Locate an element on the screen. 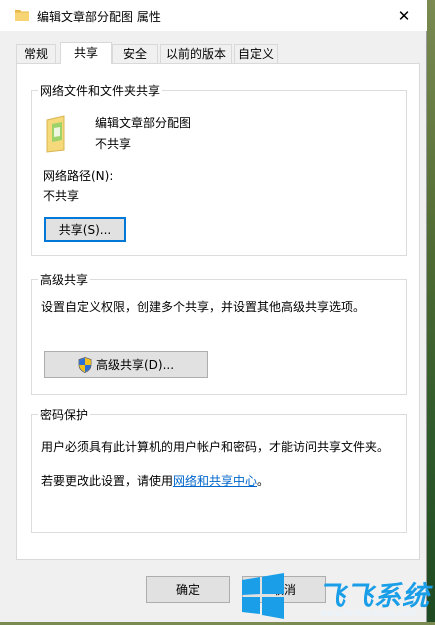 The height and width of the screenshot is (625, 435). close-button: ✕ is located at coordinates (404, 15).